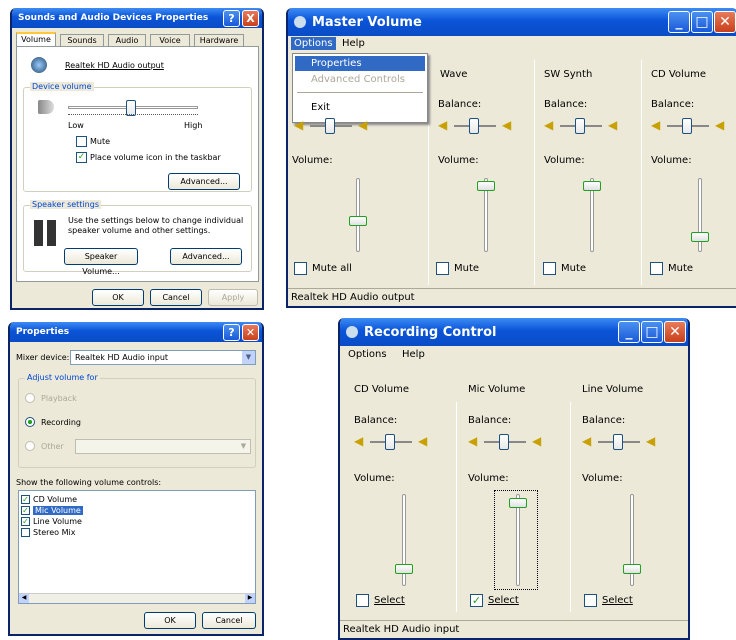 This screenshot has height=640, width=736. Describe the element at coordinates (30, 446) in the screenshot. I see `other-radio` at that location.